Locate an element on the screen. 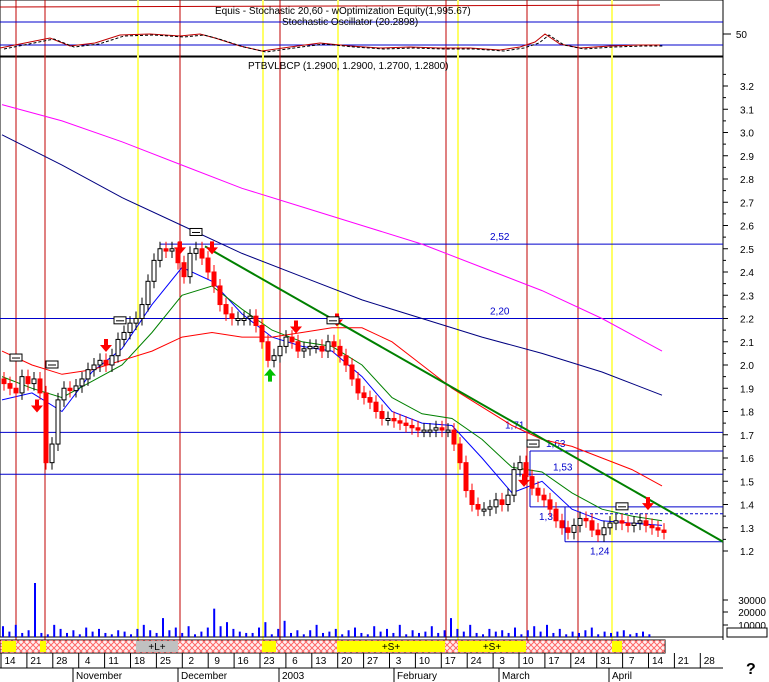 This screenshot has height=682, width=769. month-label: April is located at coordinates (622, 676).